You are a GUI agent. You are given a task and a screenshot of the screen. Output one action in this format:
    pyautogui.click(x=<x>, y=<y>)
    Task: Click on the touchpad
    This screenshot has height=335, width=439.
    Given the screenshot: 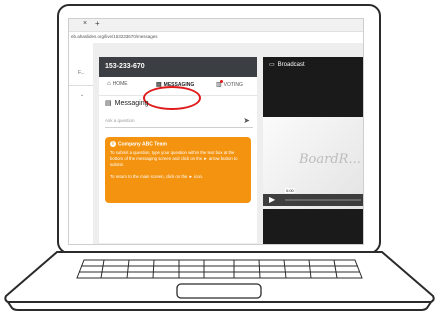 What is the action you would take?
    pyautogui.click(x=219, y=291)
    